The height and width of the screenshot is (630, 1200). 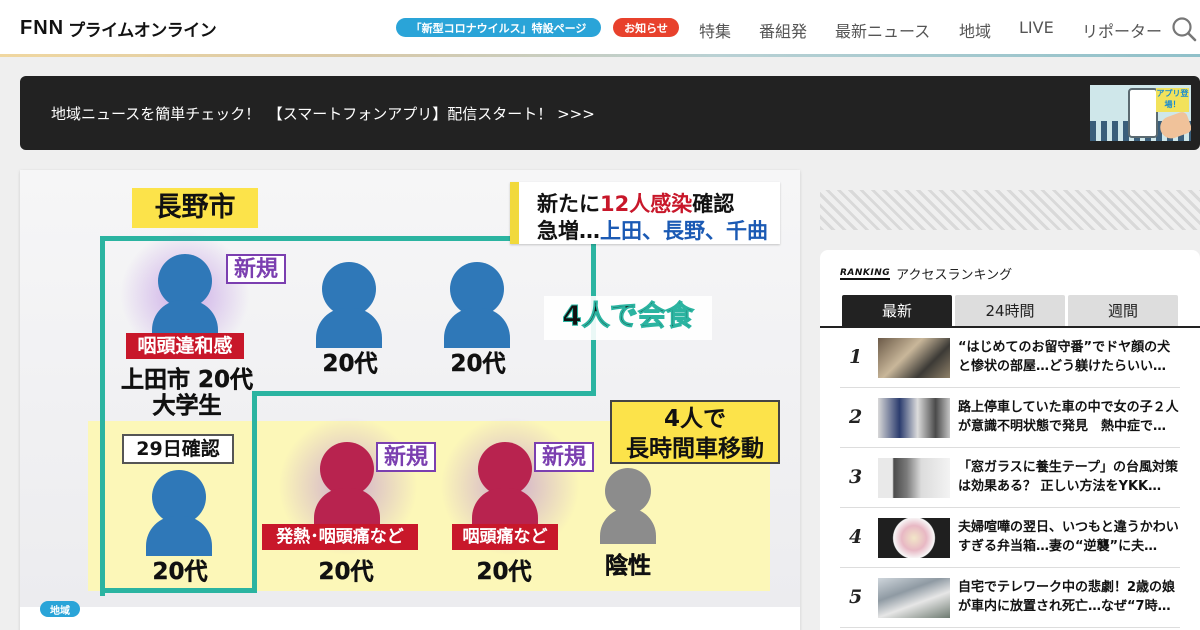 I want to click on rank-number: 1, so click(x=856, y=357).